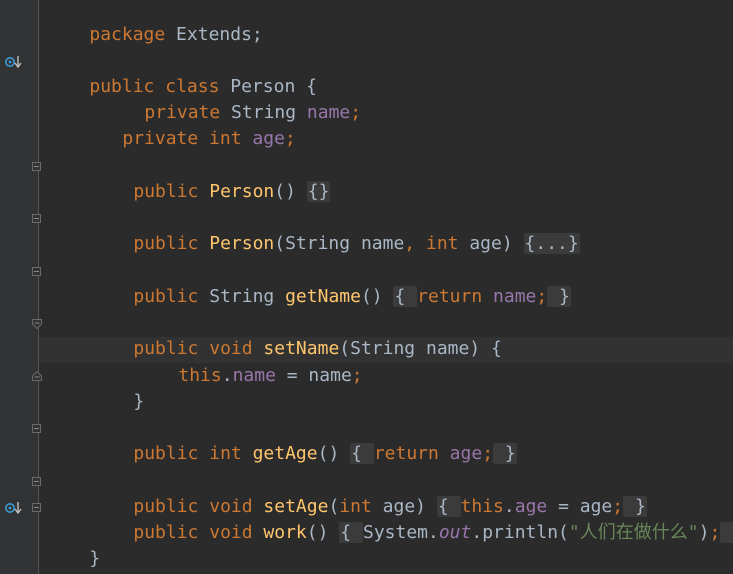 Image resolution: width=733 pixels, height=574 pixels. Describe the element at coordinates (248, 361) in the screenshot. I see `code-line-current: this.name = name;` at that location.